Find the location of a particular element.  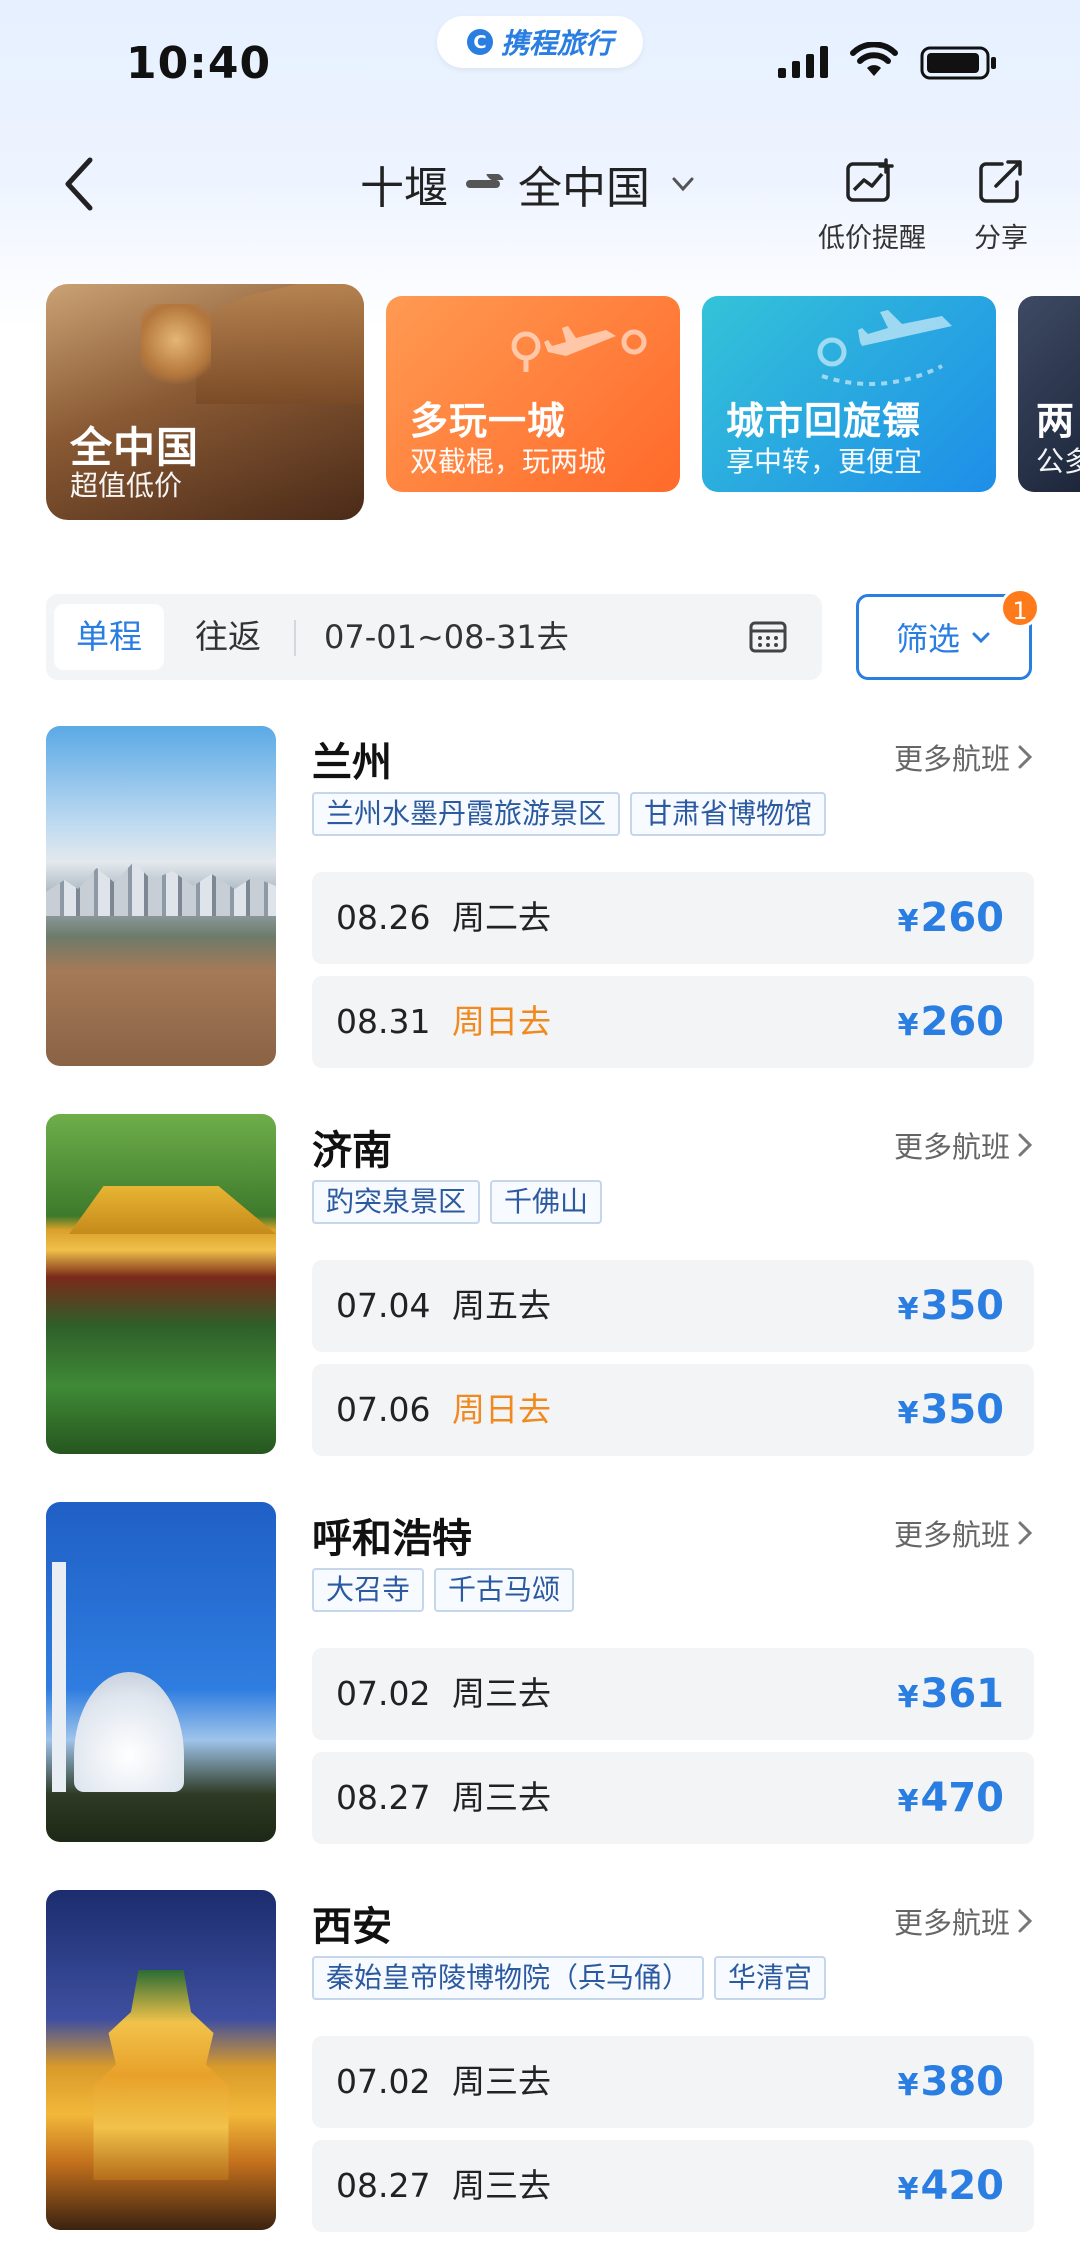

banner-boomerang: 城市回旋镖 享中转，更便宜 is located at coordinates (849, 394).